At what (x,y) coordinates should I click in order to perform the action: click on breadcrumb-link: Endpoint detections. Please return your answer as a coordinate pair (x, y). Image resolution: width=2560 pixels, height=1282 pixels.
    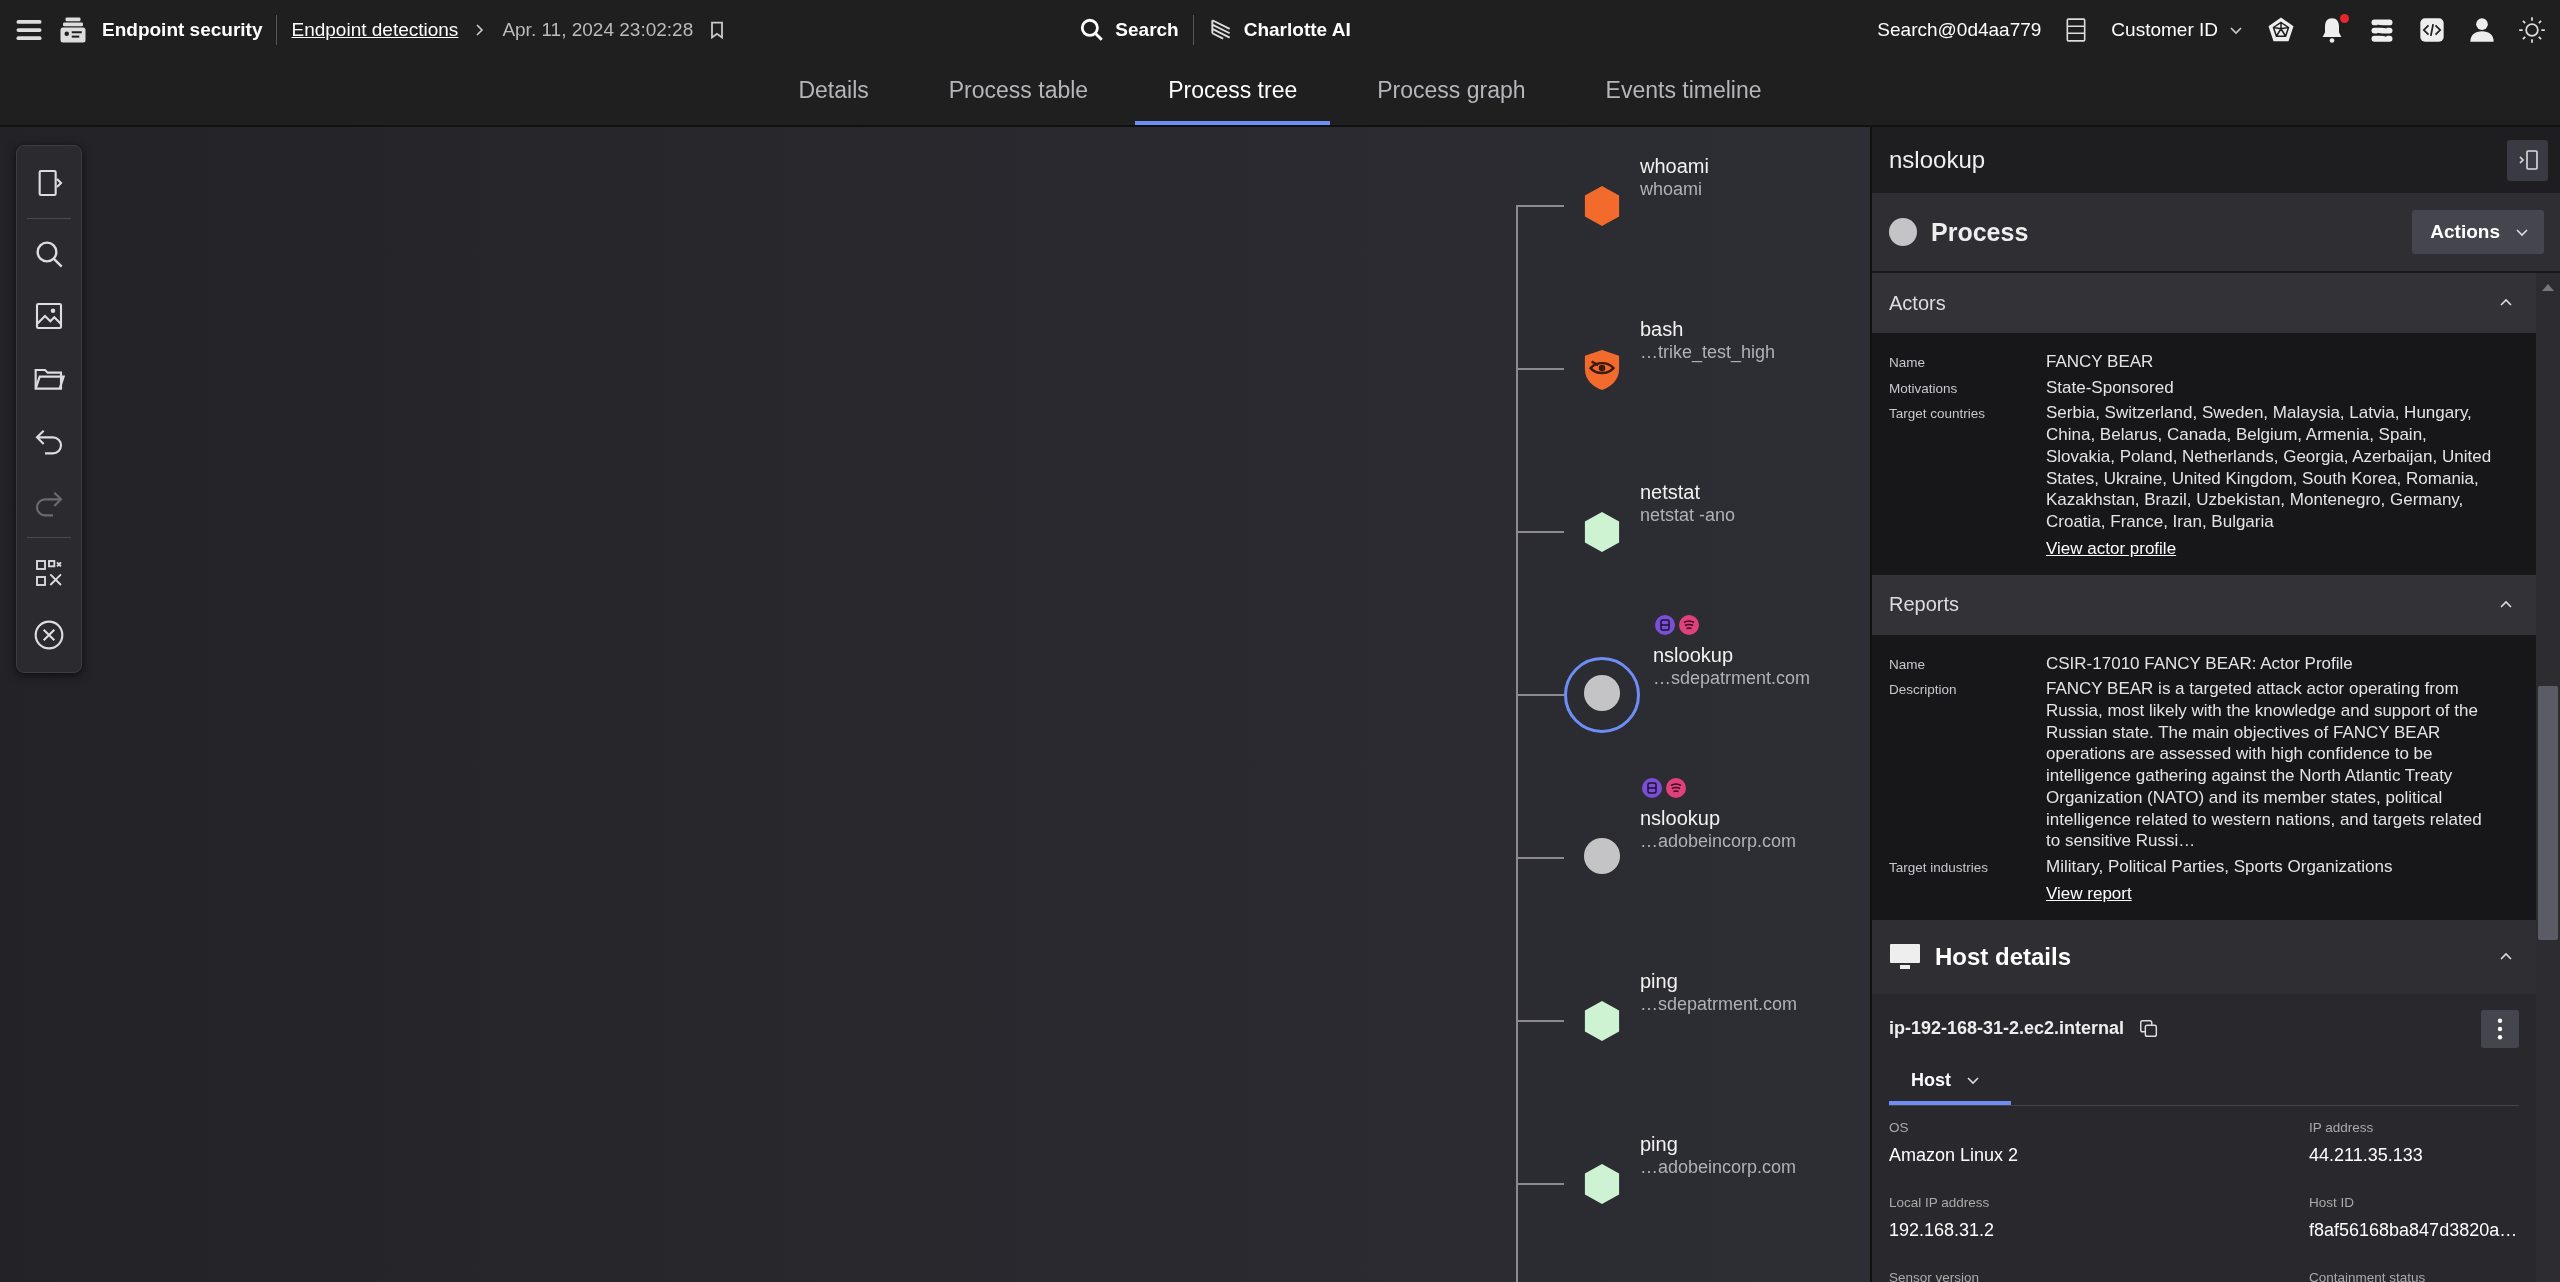
    Looking at the image, I should click on (375, 30).